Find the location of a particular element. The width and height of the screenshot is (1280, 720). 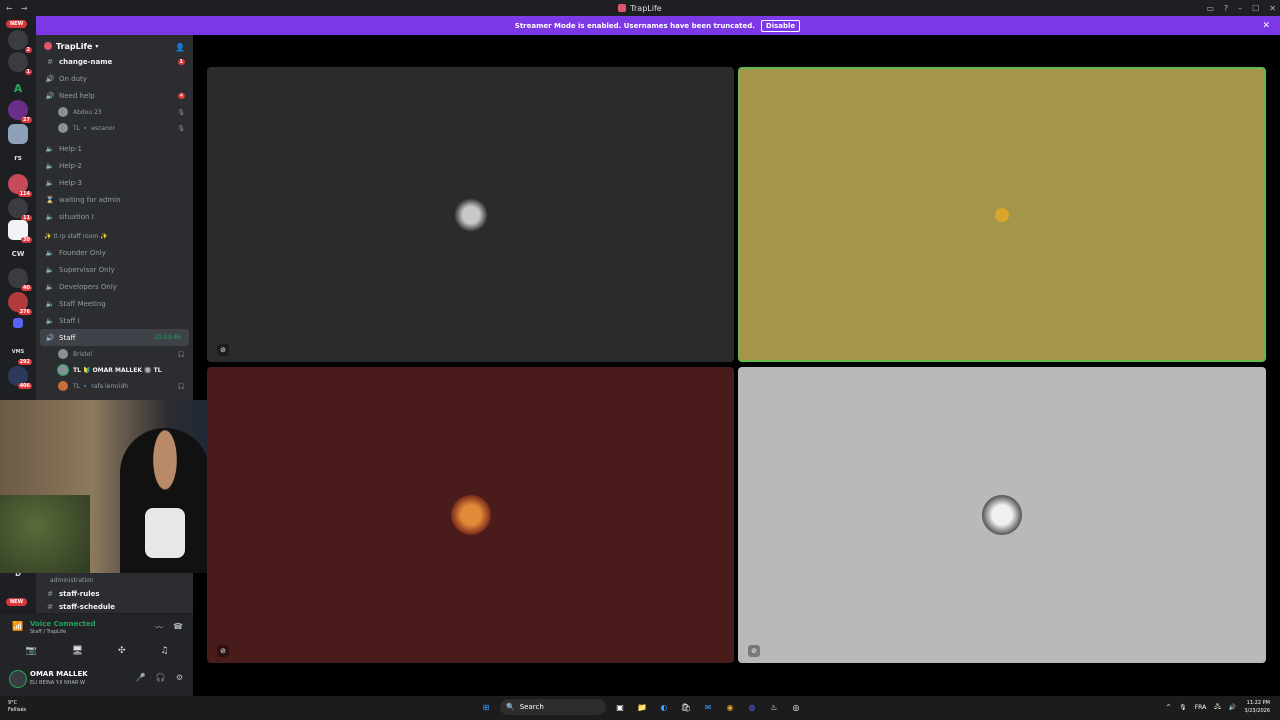

headphones-icon: 🎧 is located at coordinates (161, 677).